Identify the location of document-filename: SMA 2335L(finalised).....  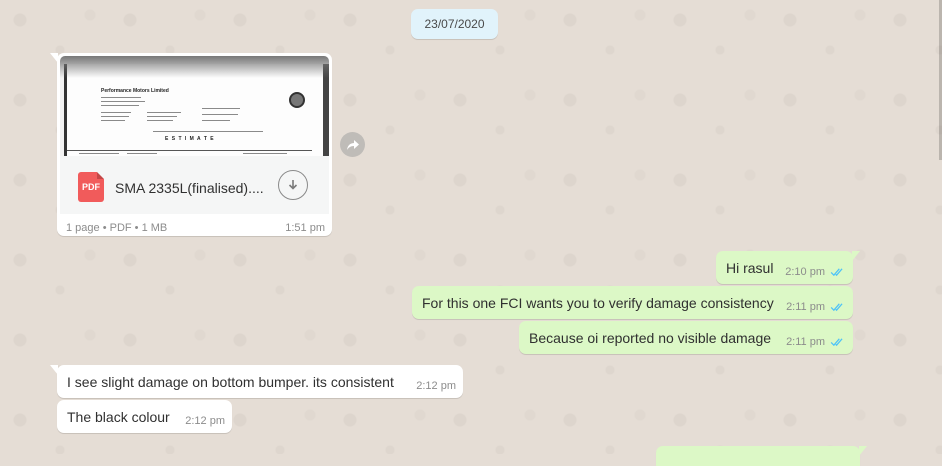
(189, 188).